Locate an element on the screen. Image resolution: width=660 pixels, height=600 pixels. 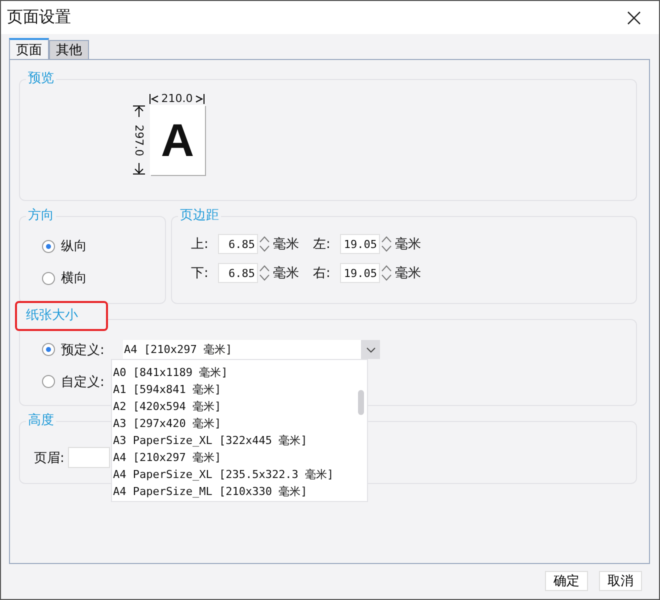
paper-size-dropdown: A4 [210x297 毫米] is located at coordinates (251, 349).